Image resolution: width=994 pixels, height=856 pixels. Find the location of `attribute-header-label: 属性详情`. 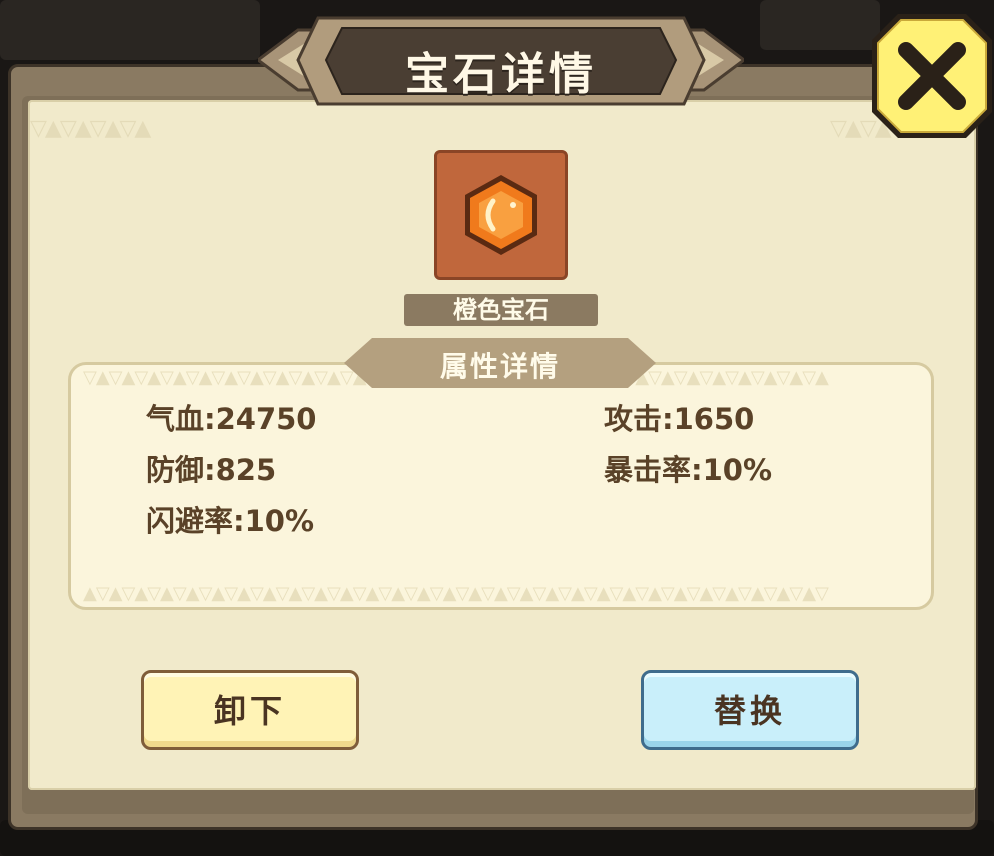

attribute-header-label: 属性详情 is located at coordinates (499, 366).